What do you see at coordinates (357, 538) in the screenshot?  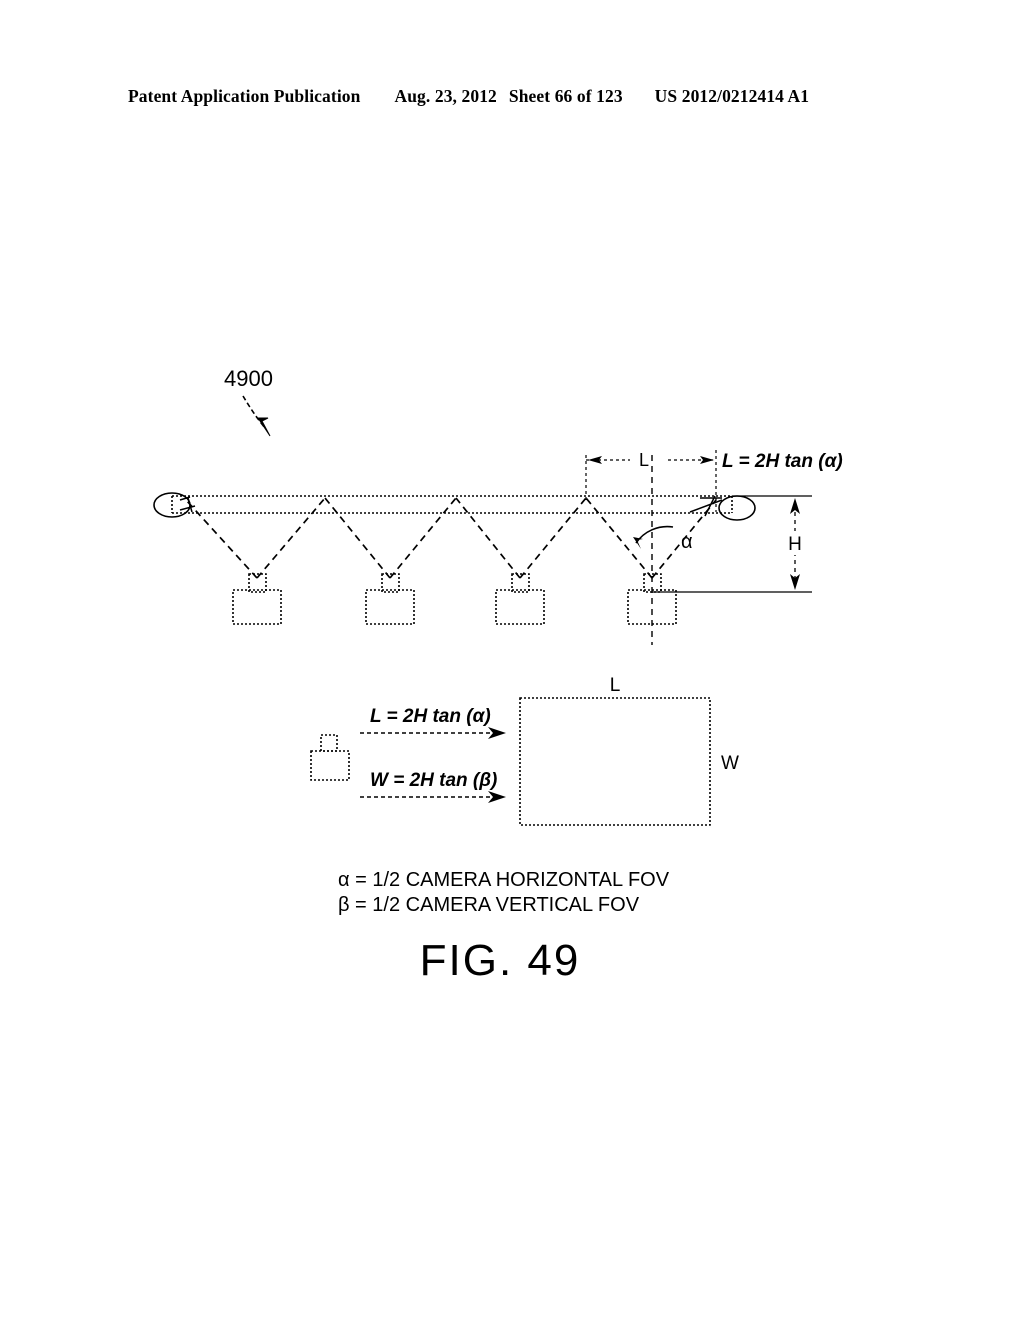 I see `fov-ray-camera2-left` at bounding box center [357, 538].